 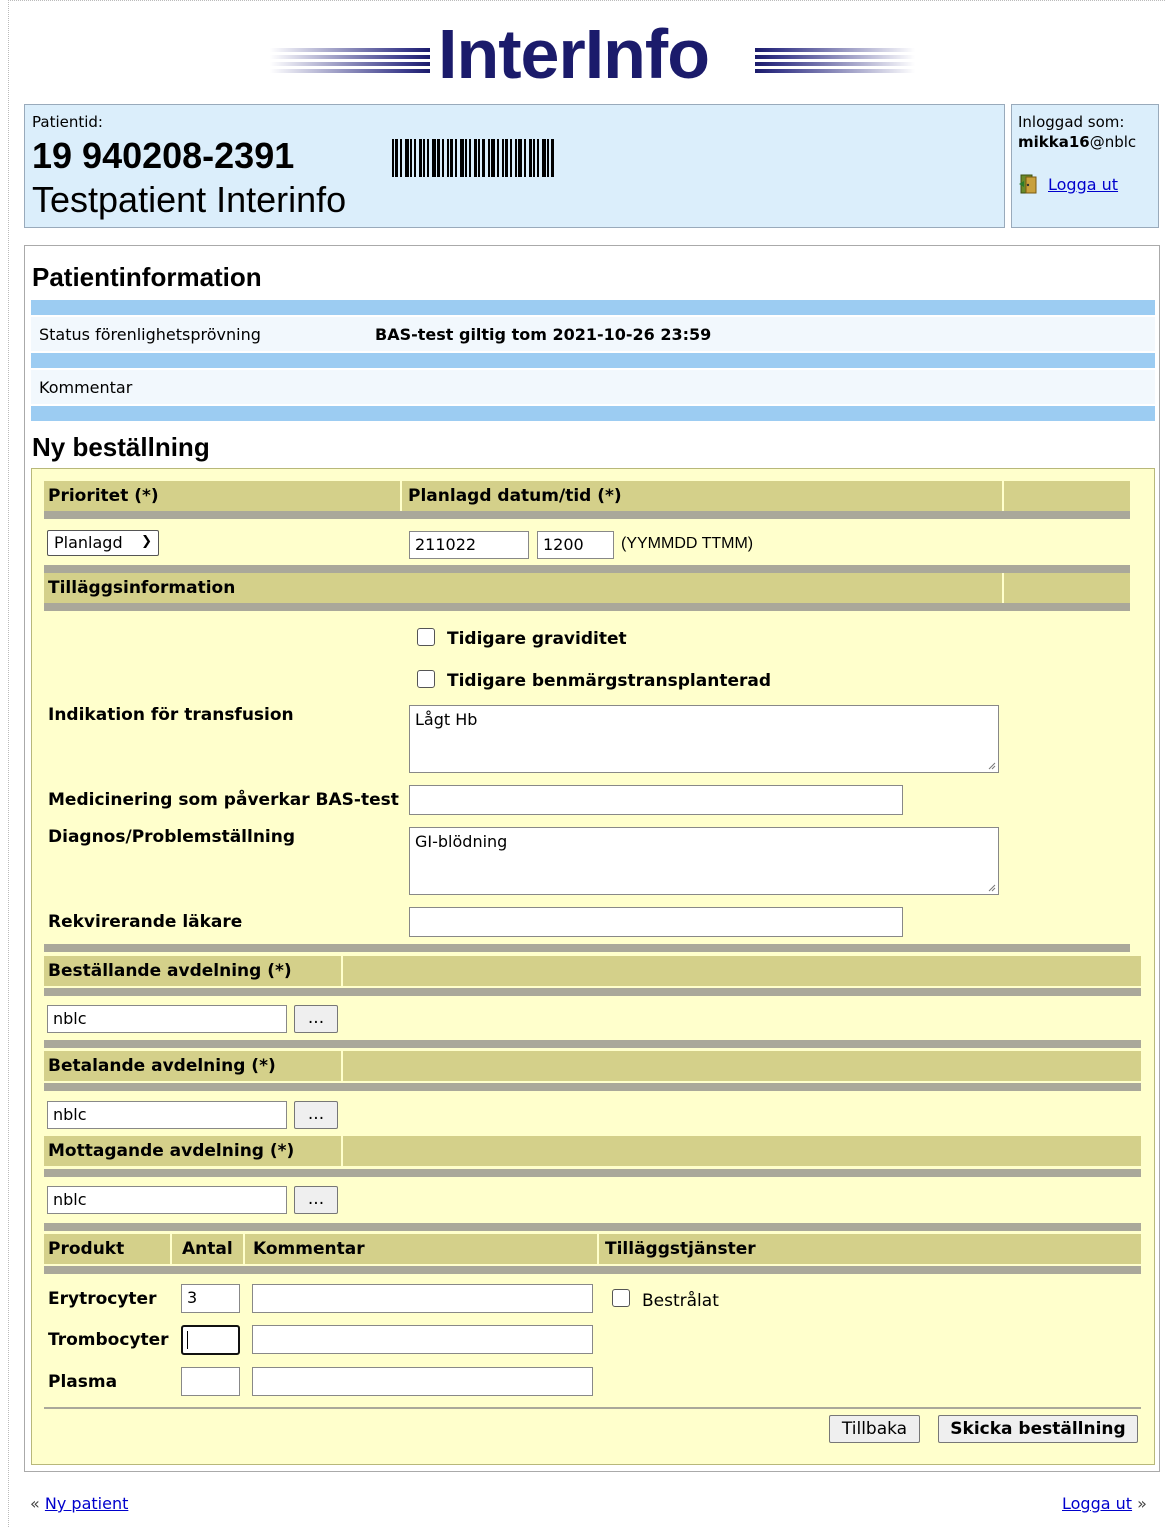 What do you see at coordinates (656, 800) in the screenshot?
I see `medication-input` at bounding box center [656, 800].